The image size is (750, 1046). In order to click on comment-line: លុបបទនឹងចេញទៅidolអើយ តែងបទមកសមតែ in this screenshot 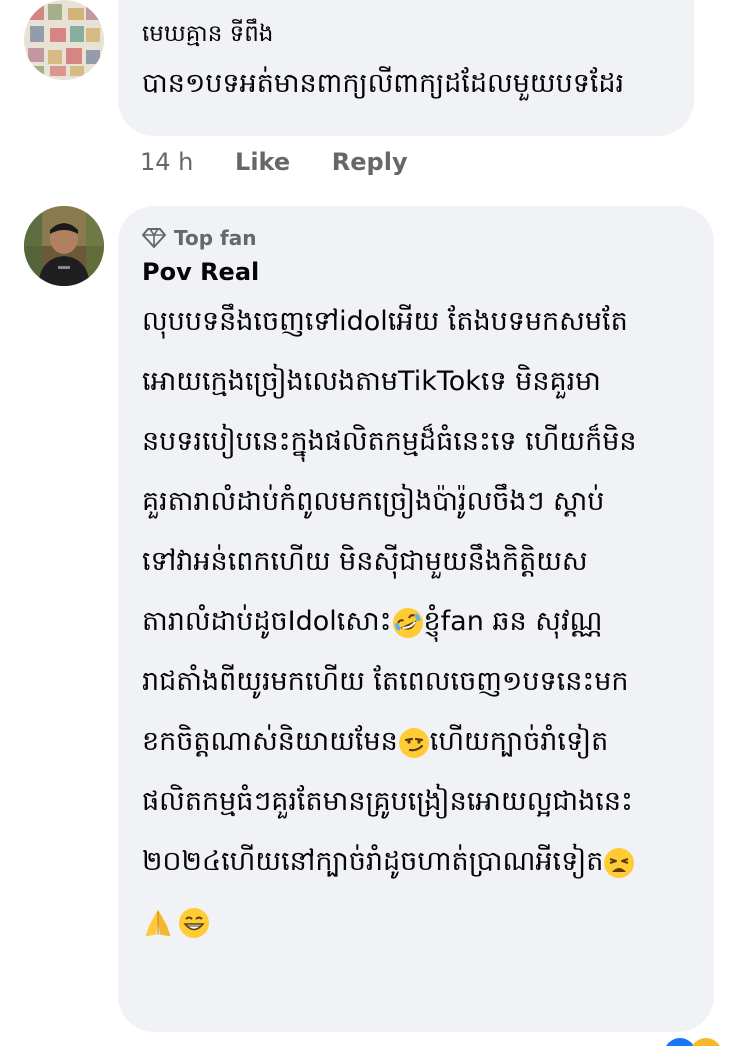, I will do `click(385, 321)`.